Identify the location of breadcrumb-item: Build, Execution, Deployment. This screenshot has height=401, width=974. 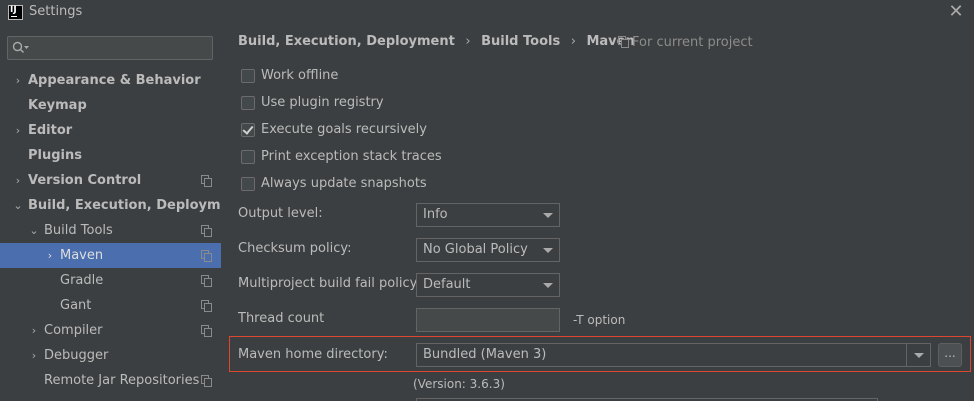
(346, 41).